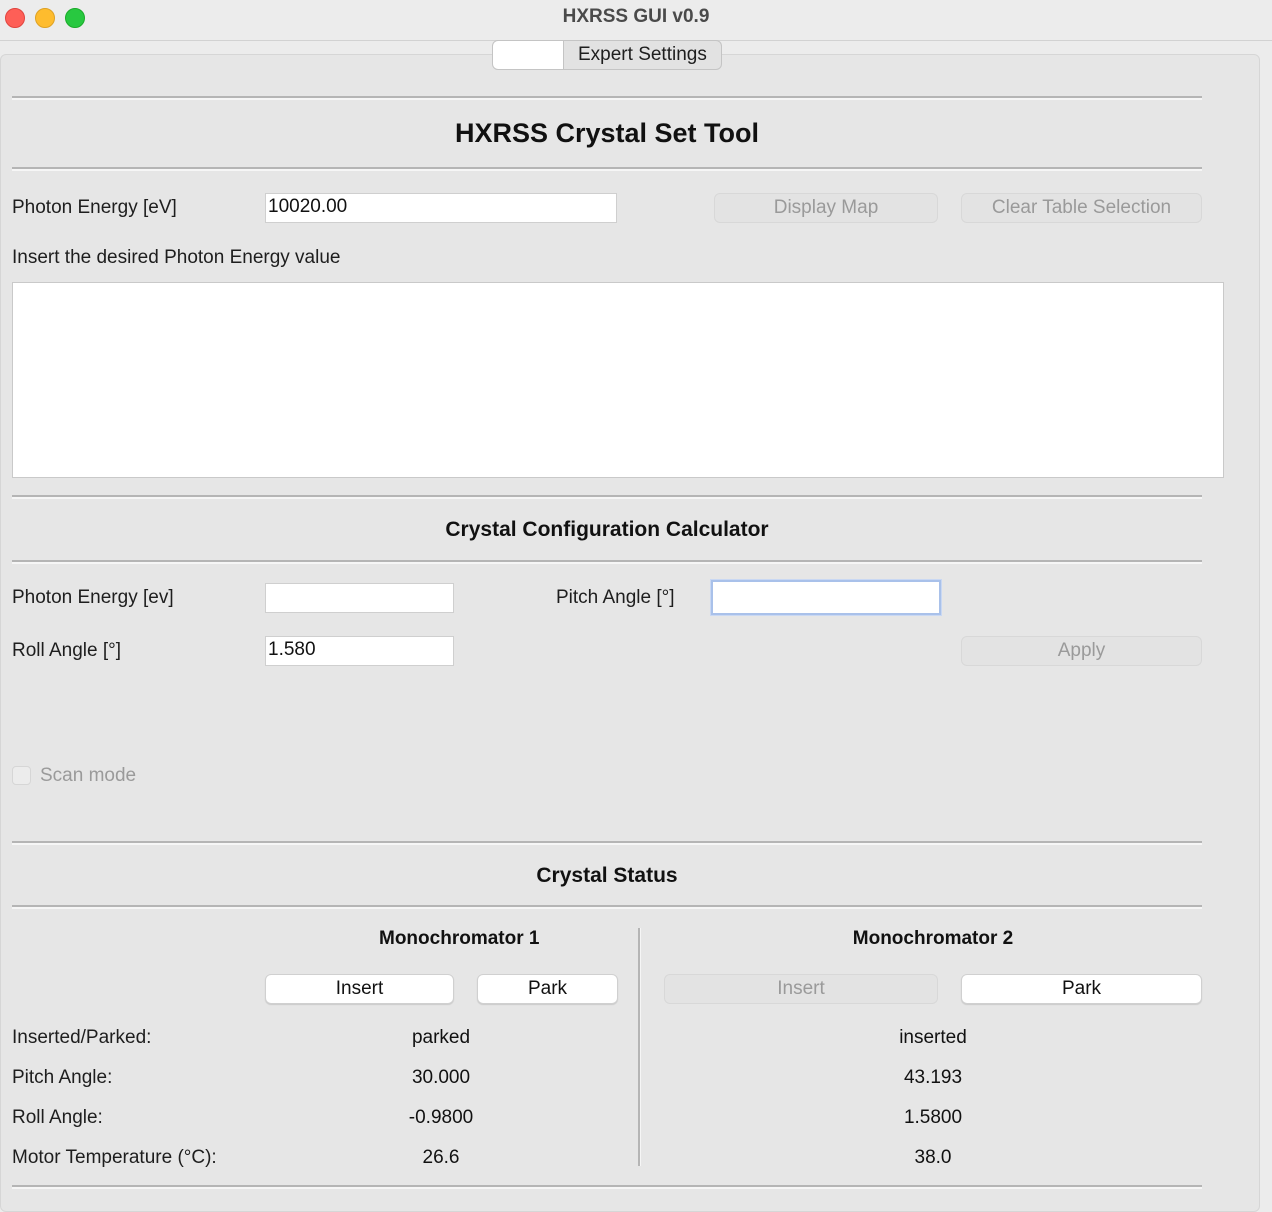 The height and width of the screenshot is (1212, 1272). What do you see at coordinates (933, 1157) in the screenshot?
I see `mono2-motor-temperature-value: 38.0` at bounding box center [933, 1157].